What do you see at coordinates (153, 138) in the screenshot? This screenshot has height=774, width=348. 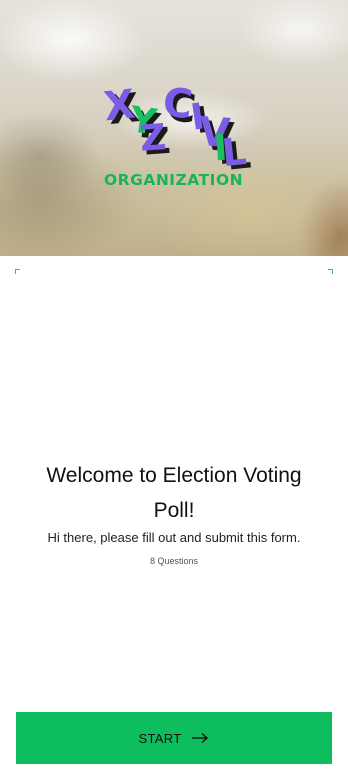 I see `logo-letter-z: Z` at bounding box center [153, 138].